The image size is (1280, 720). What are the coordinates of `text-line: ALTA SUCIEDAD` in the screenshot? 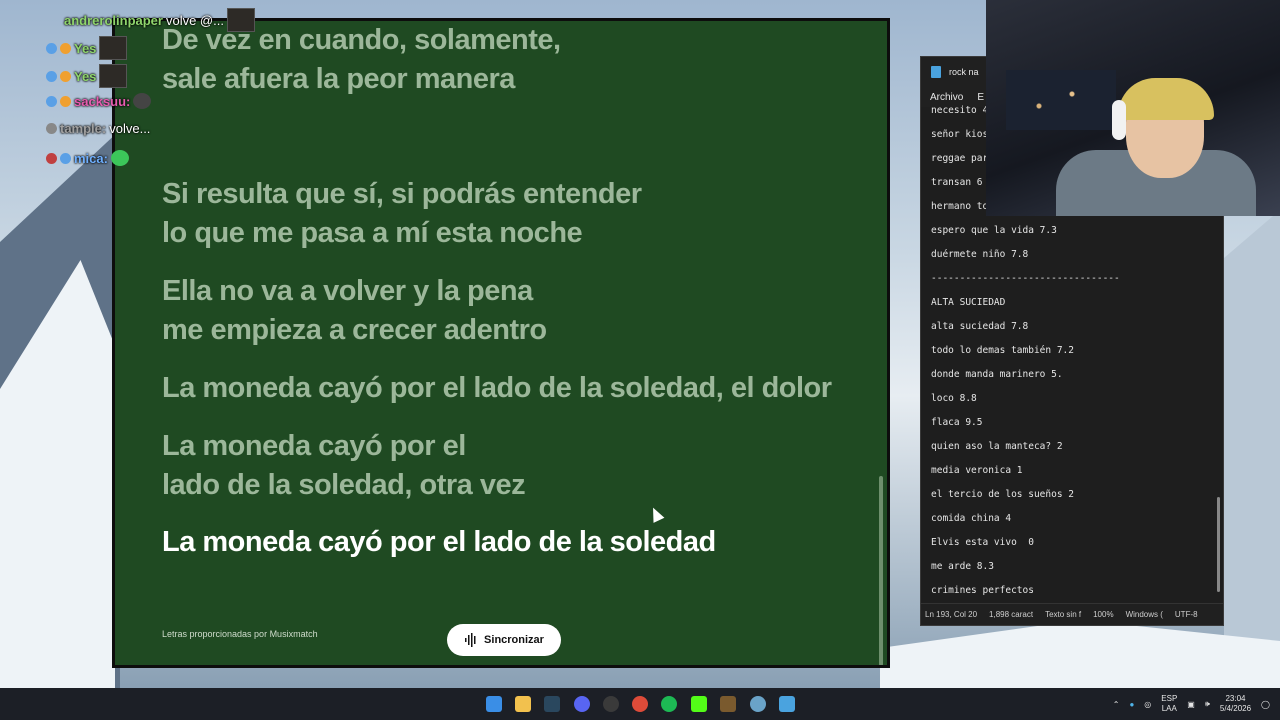 It's located at (968, 302).